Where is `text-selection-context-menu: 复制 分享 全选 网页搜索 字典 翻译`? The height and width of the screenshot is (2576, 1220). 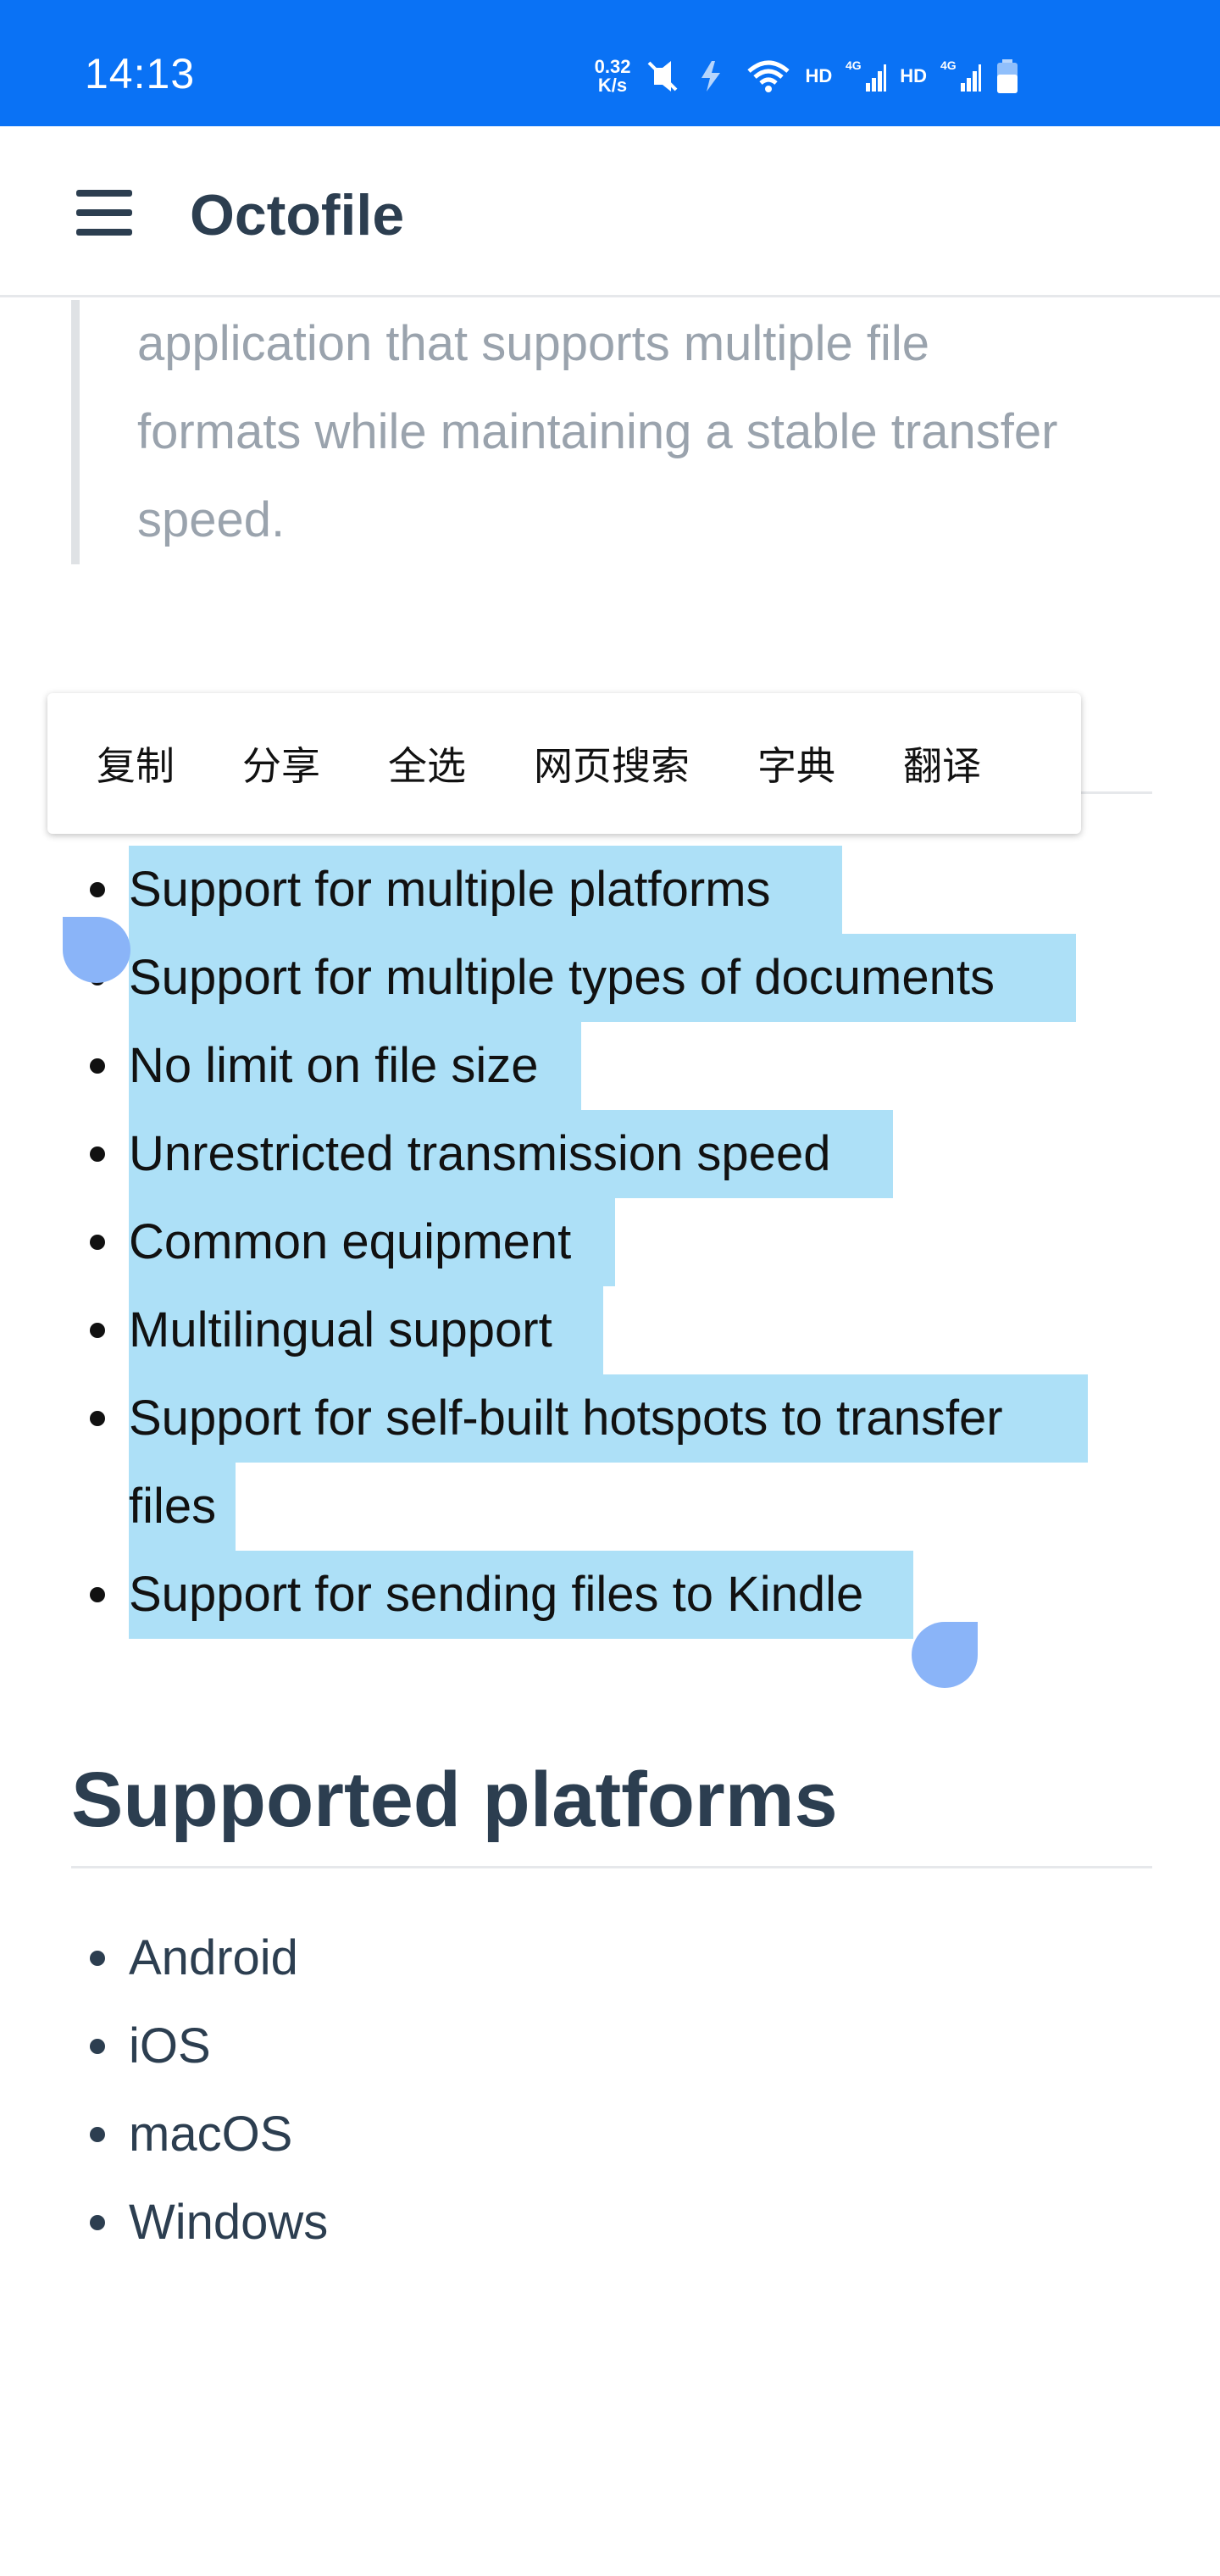
text-selection-context-menu: 复制 分享 全选 网页搜索 字典 翻译 is located at coordinates (564, 763).